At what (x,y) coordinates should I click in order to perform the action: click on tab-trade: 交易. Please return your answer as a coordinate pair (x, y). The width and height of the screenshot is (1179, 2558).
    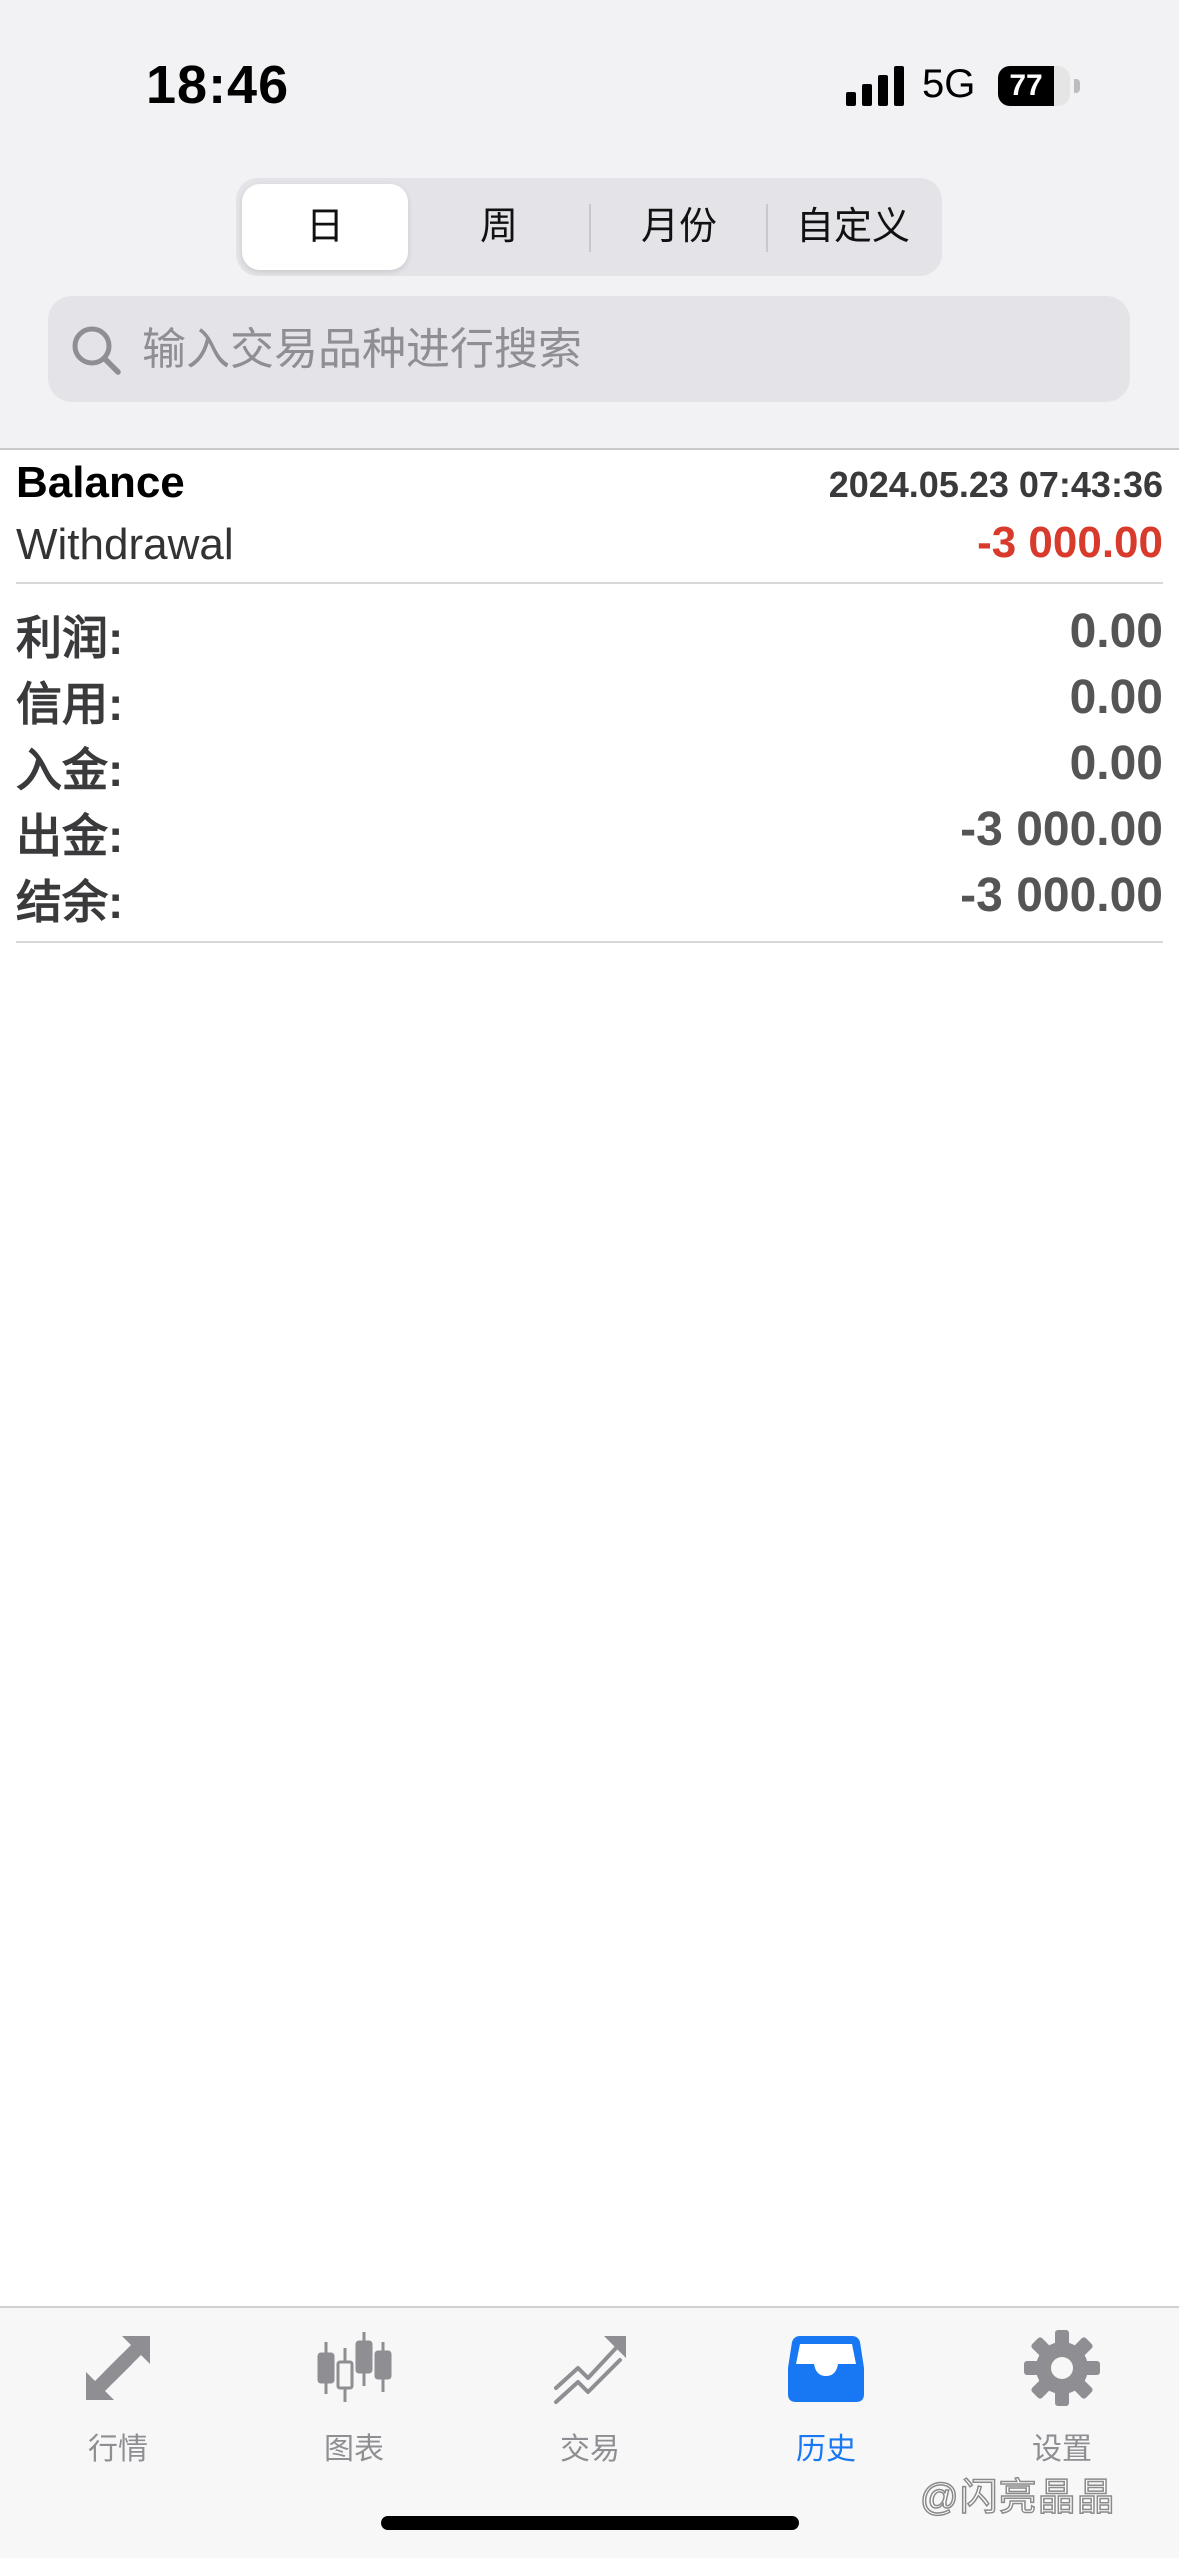
    Looking at the image, I should click on (590, 2408).